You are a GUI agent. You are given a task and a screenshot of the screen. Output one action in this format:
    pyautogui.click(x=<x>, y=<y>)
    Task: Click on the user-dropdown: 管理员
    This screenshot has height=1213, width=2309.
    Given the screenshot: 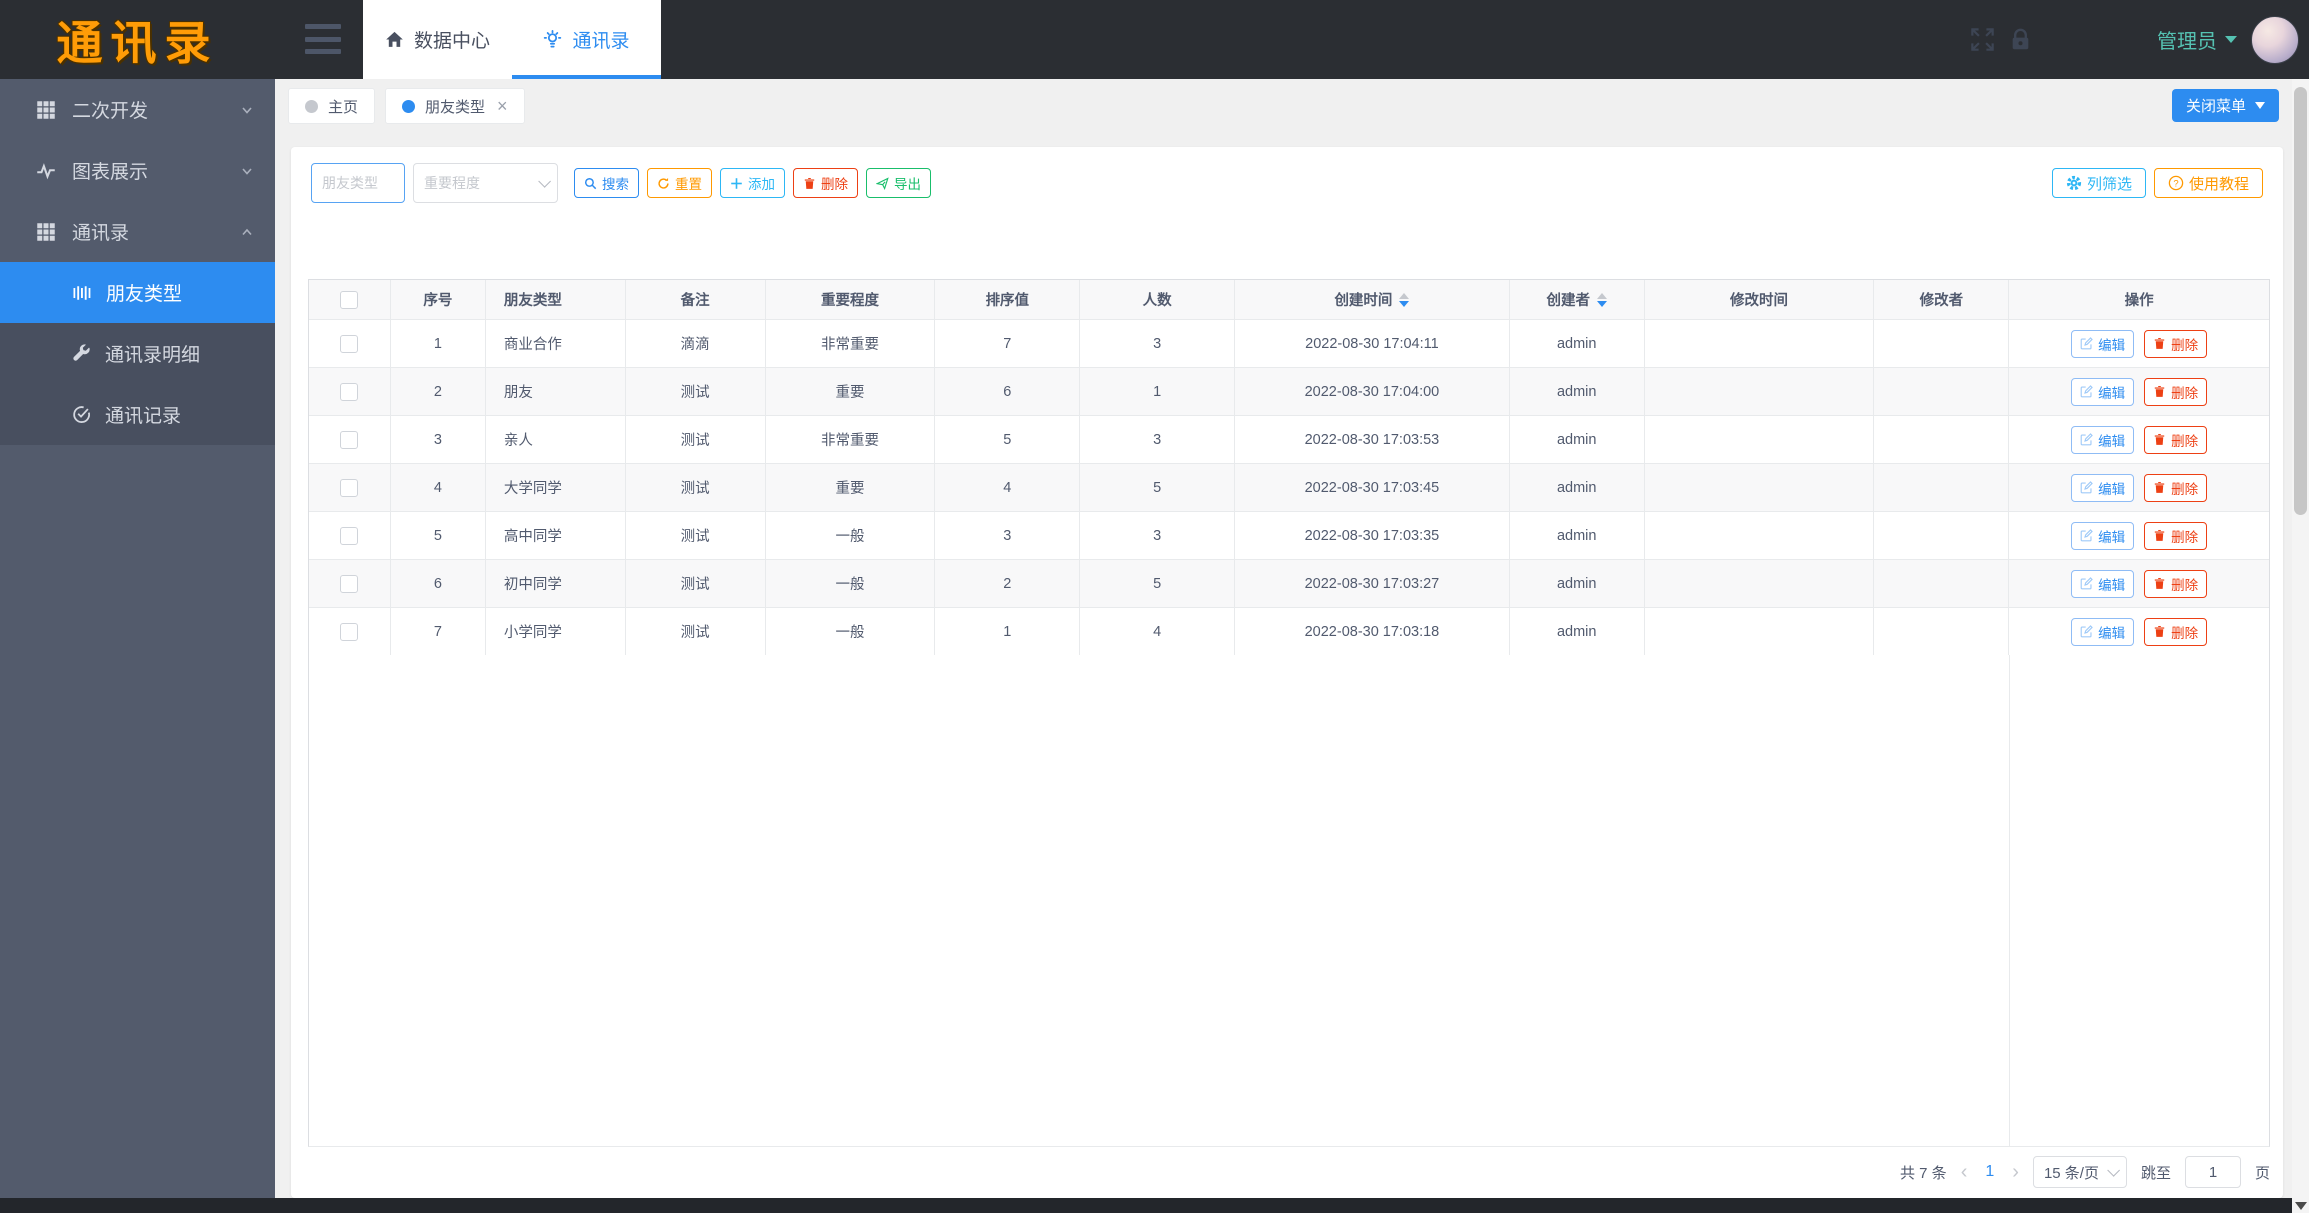 What is the action you would take?
    pyautogui.click(x=2197, y=39)
    